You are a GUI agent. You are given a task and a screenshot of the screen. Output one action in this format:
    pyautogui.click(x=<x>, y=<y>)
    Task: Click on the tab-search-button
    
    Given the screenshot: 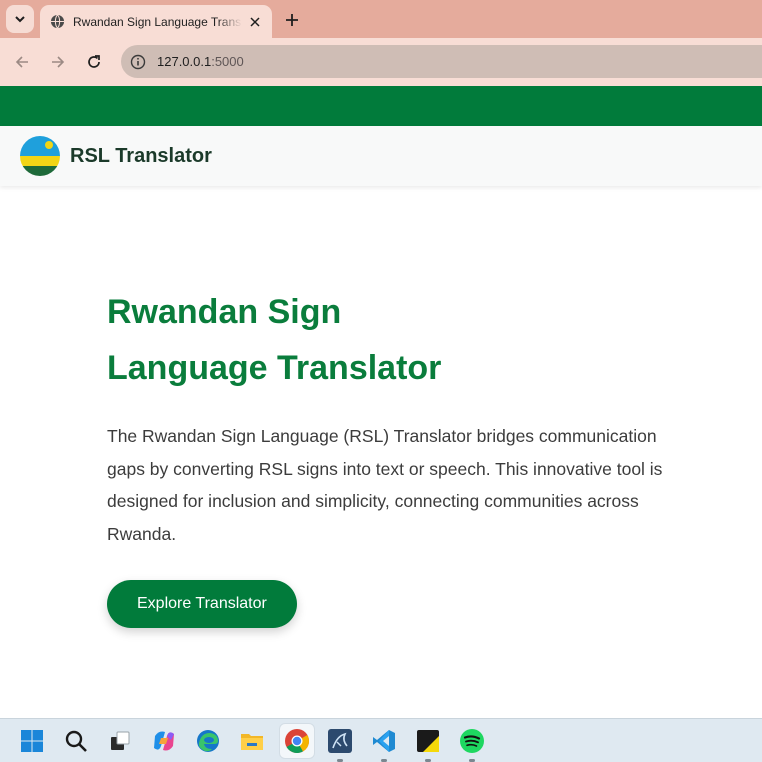 What is the action you would take?
    pyautogui.click(x=20, y=19)
    